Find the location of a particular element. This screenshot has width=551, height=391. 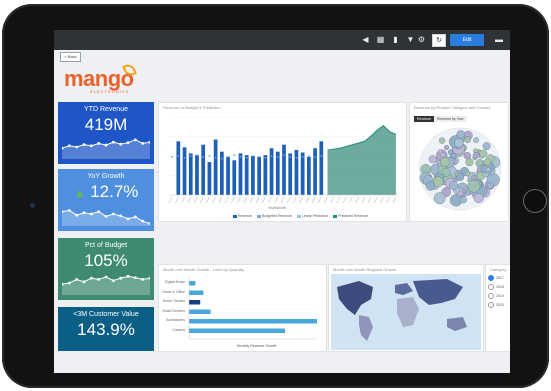

kpi-card-customer-value: <3M Customer Value 143.9% is located at coordinates (106, 329).